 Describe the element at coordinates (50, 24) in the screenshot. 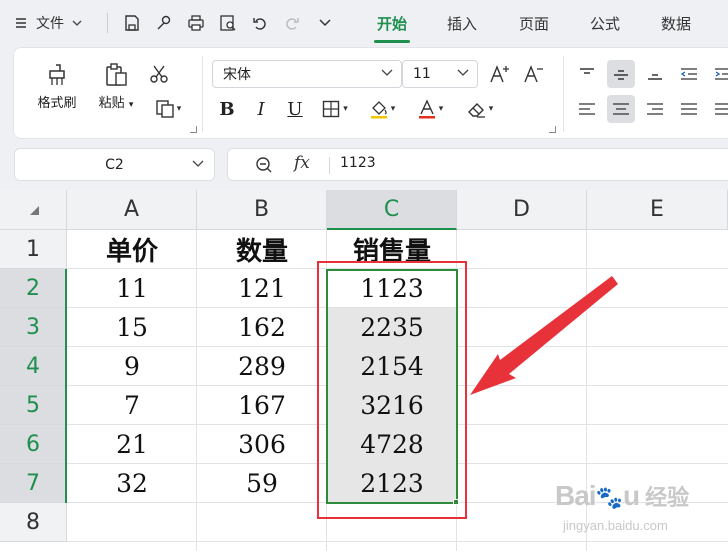

I see `file-menu-label: 文件` at that location.